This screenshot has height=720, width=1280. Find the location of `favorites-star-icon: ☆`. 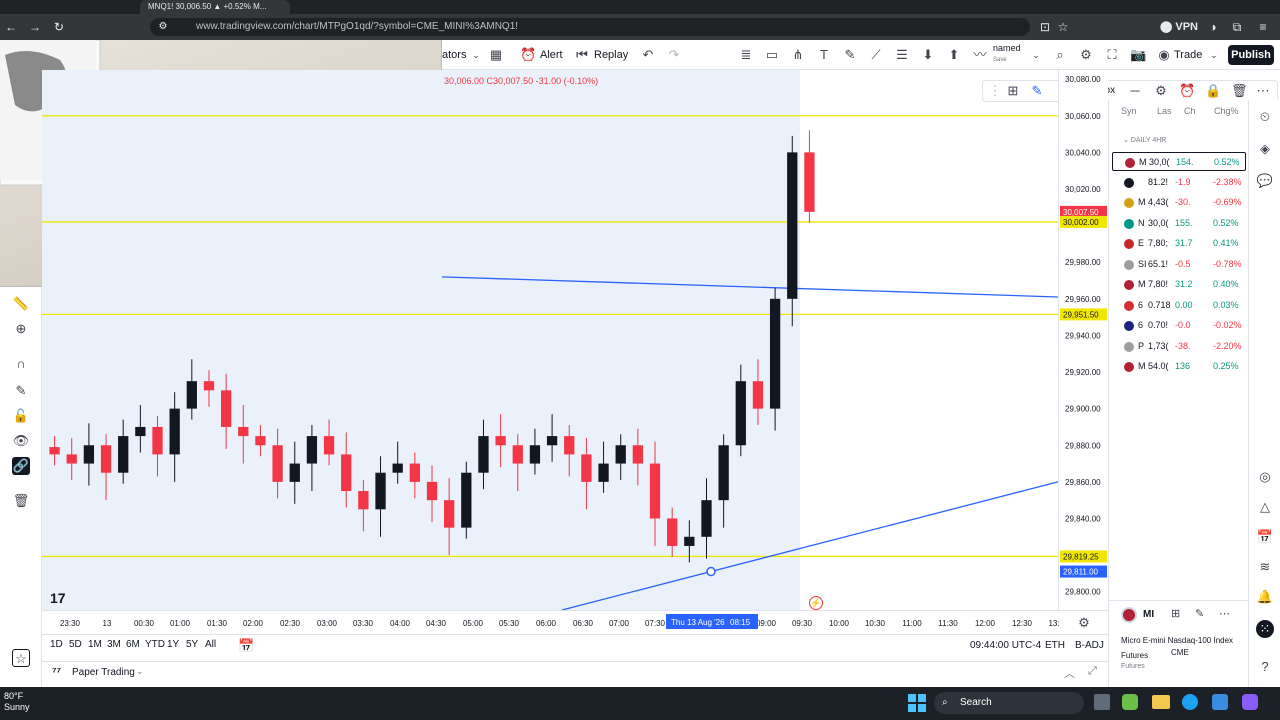

favorites-star-icon: ☆ is located at coordinates (21, 658).